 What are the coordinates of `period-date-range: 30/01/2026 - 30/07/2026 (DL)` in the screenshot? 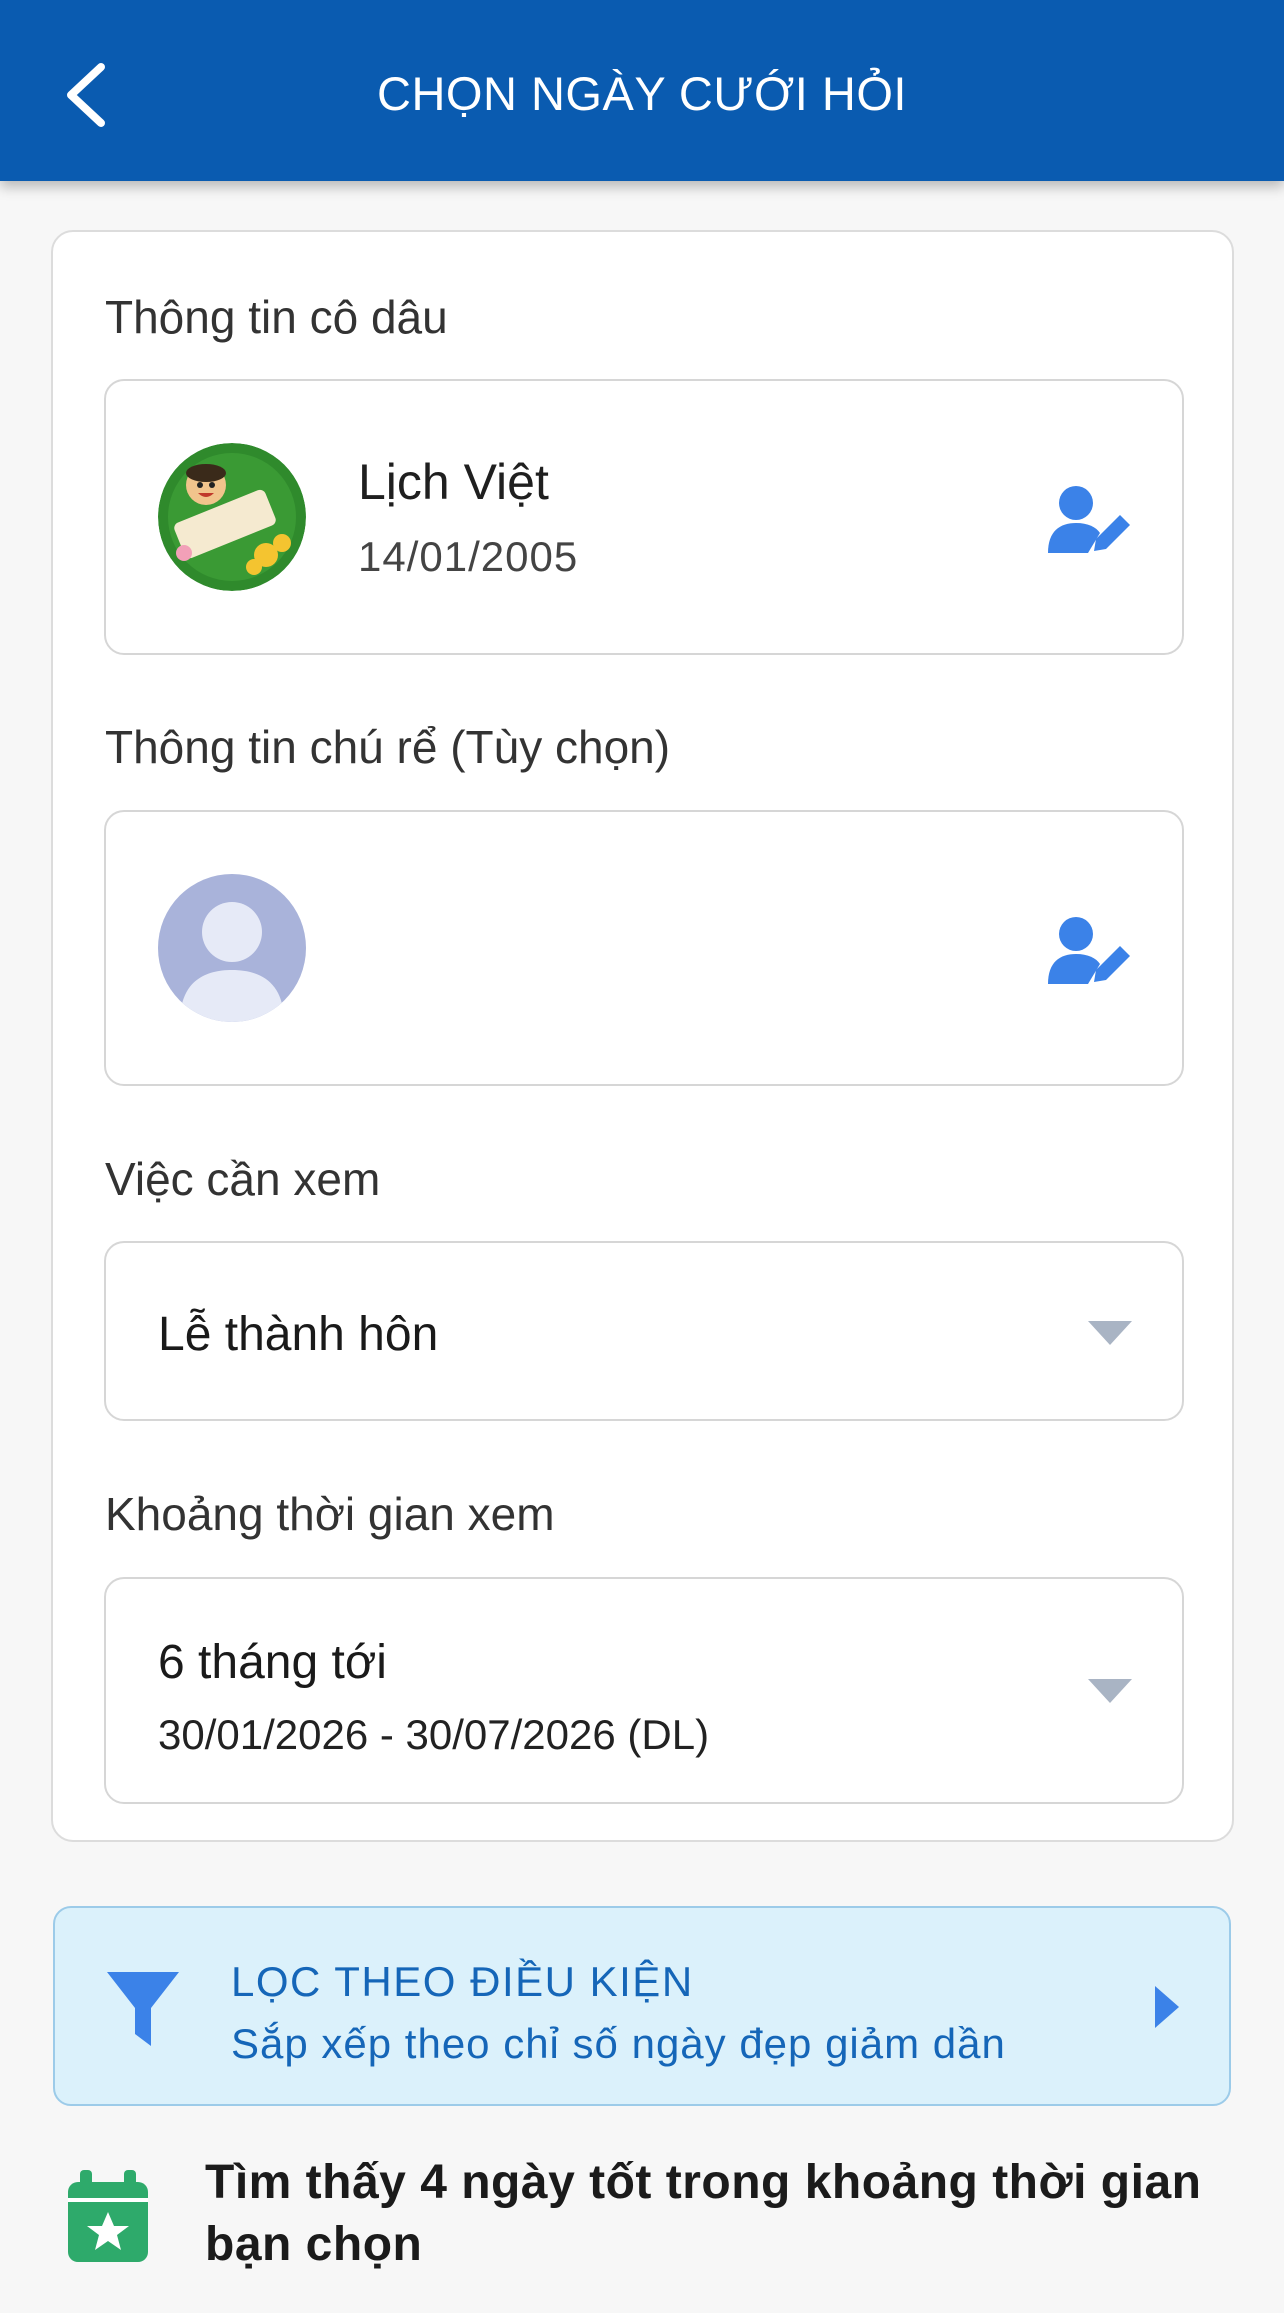 It's located at (434, 1734).